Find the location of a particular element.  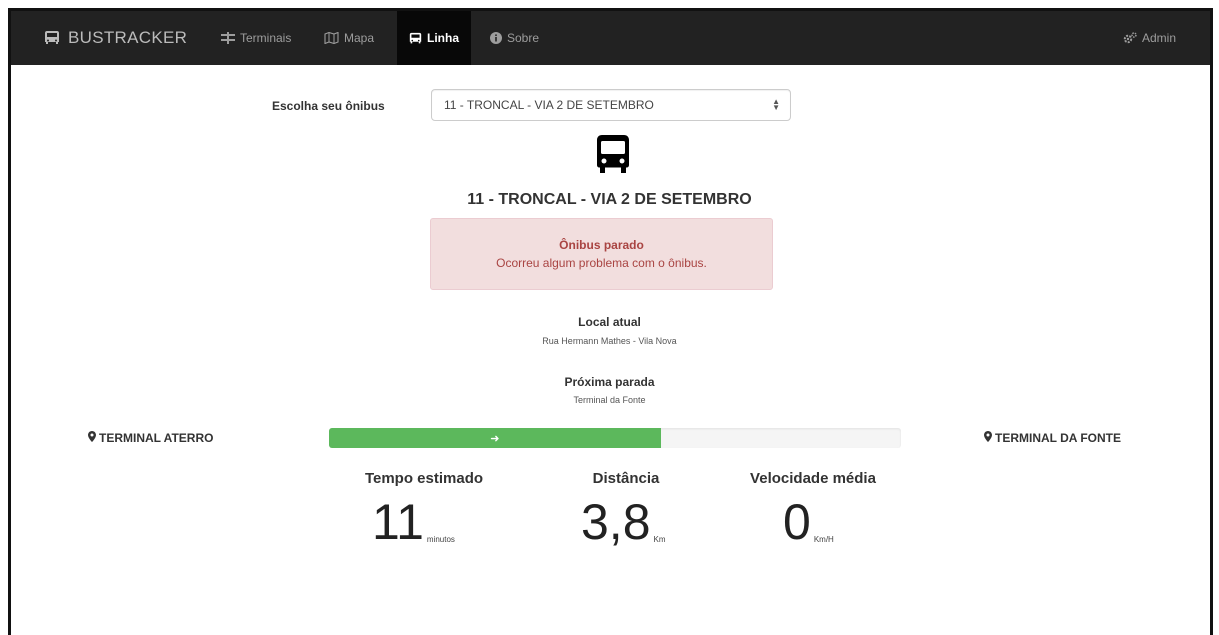

select-arrows-icon: ▲ ▼ is located at coordinates (776, 104).